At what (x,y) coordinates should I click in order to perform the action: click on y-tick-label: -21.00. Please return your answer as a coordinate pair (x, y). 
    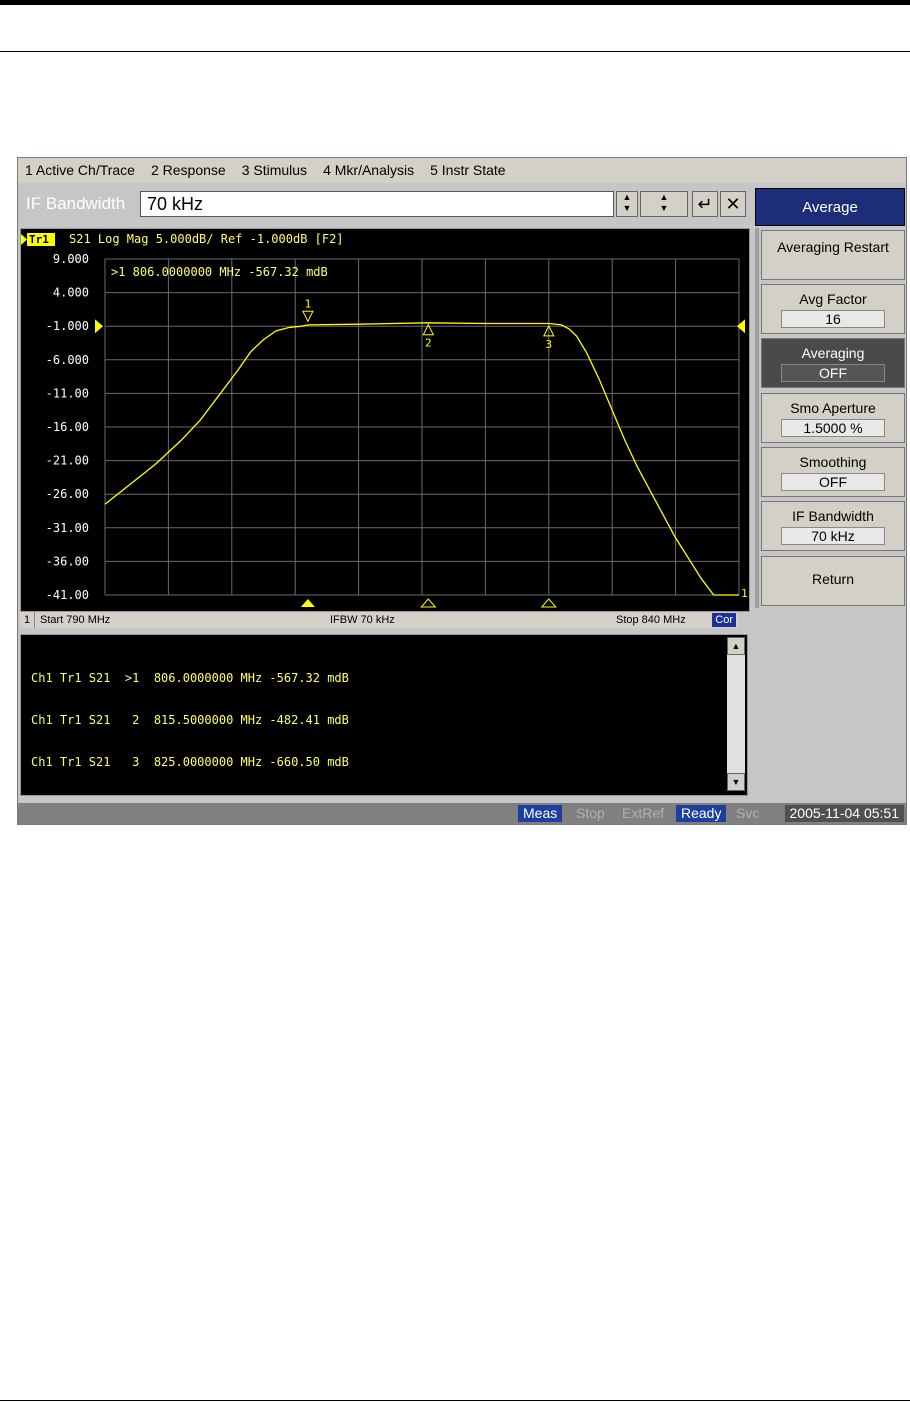
    Looking at the image, I should click on (67, 461).